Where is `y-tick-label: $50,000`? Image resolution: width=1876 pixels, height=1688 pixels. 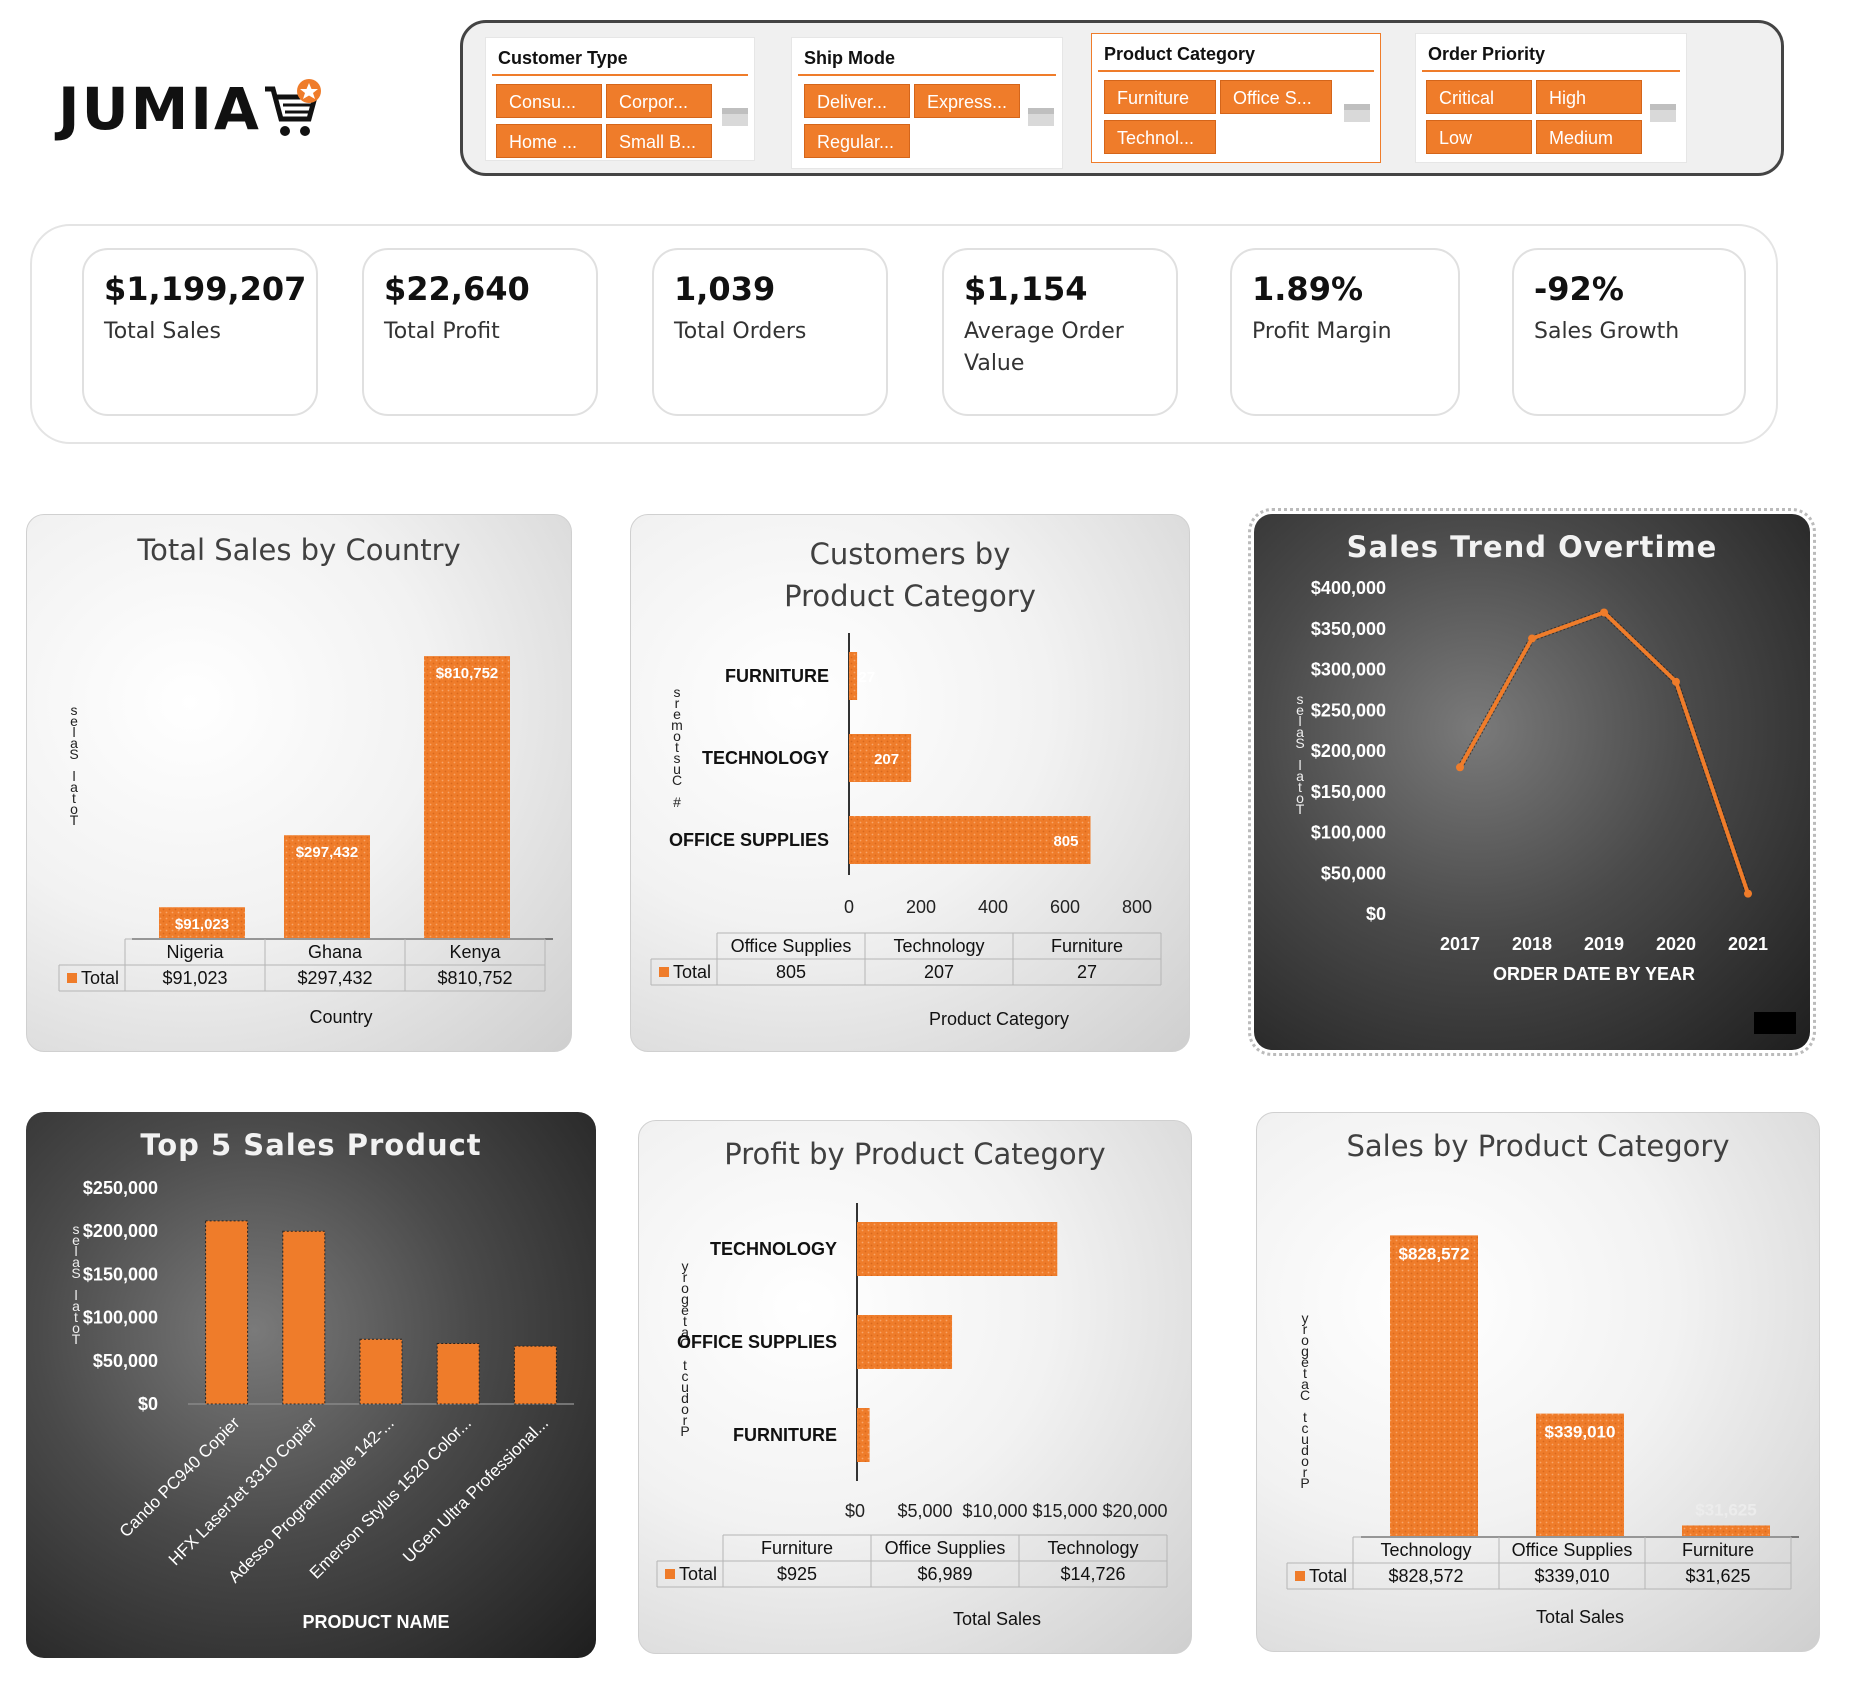
y-tick-label: $50,000 is located at coordinates (1353, 873).